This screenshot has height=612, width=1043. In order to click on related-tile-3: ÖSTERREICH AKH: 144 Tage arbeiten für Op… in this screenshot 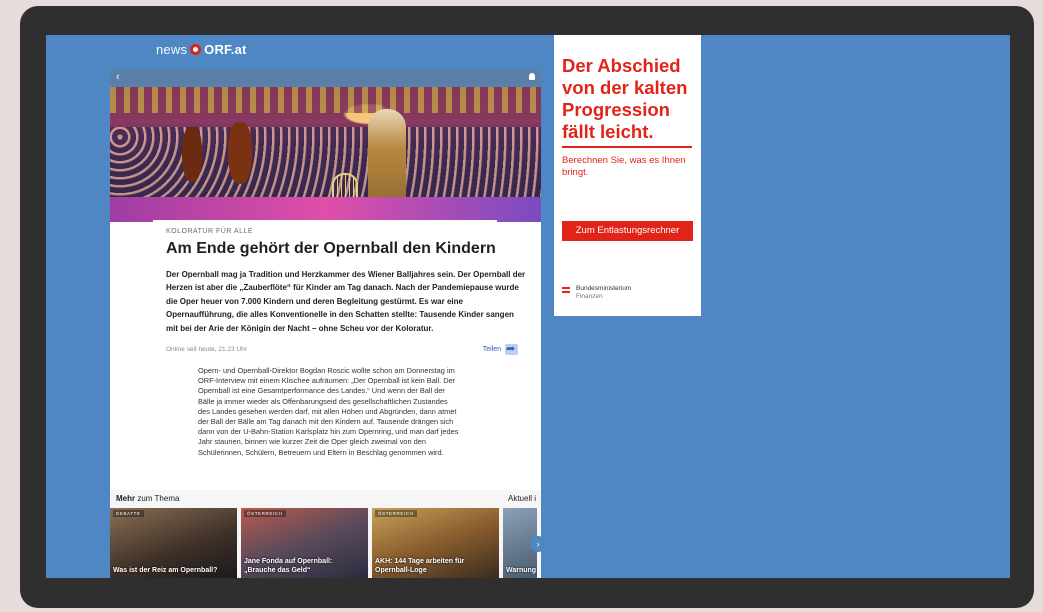, I will do `click(435, 543)`.